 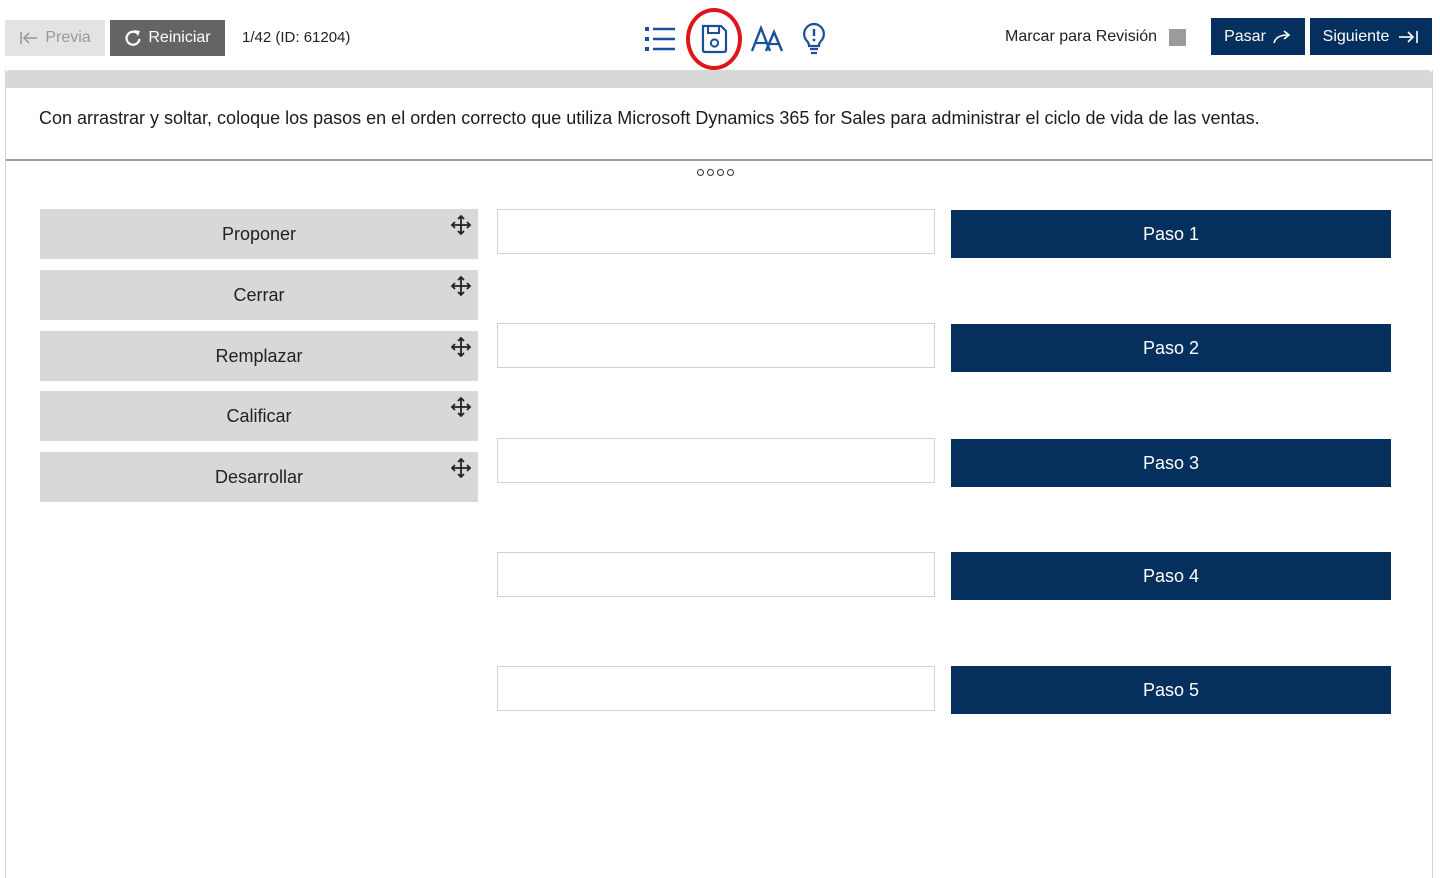 I want to click on restart-icon, so click(x=133, y=38).